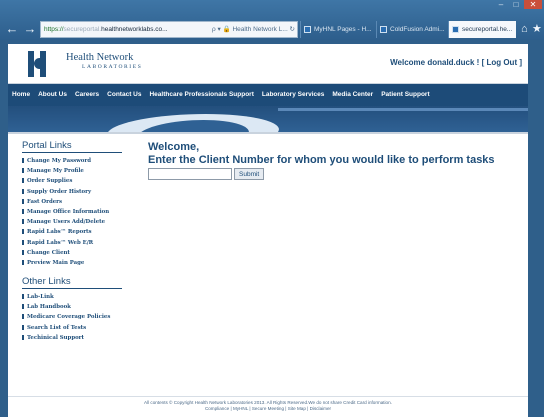 The width and height of the screenshot is (544, 417). I want to click on header-banner, so click(268, 119).